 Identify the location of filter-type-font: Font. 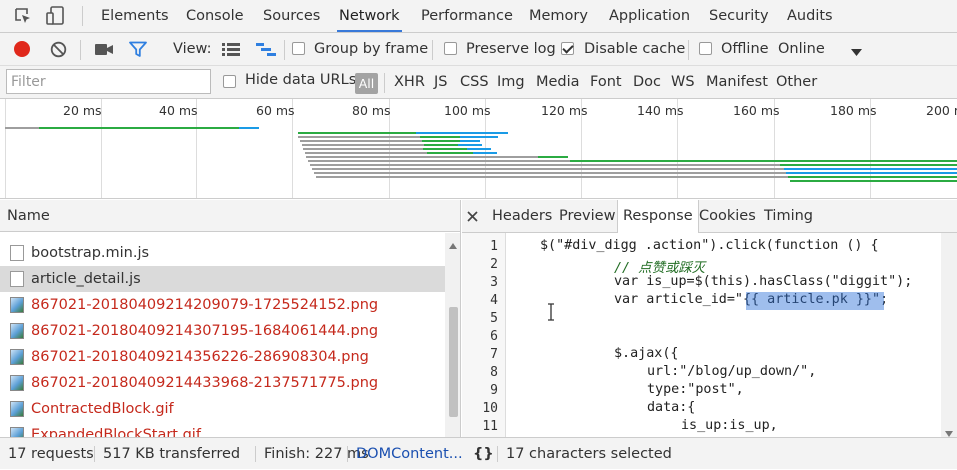
(606, 82).